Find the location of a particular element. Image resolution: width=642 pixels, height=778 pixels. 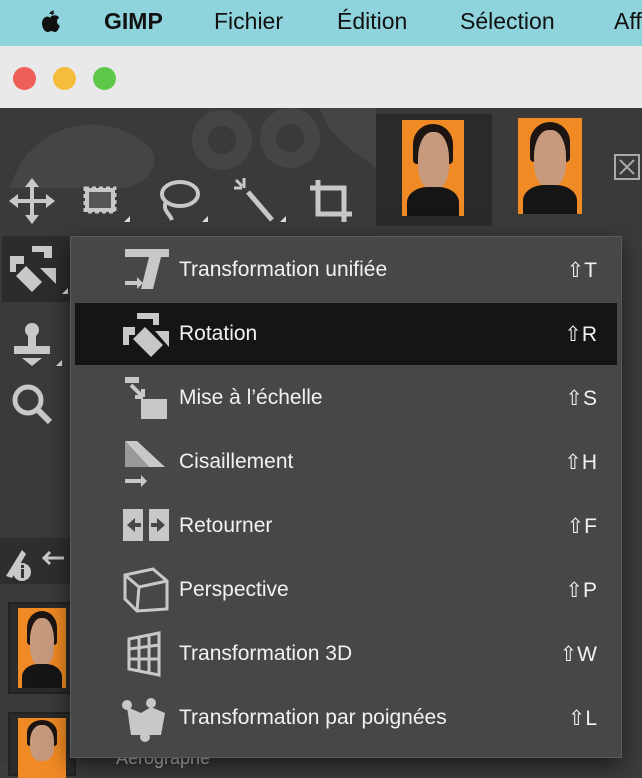

image-thumbnail-selected is located at coordinates (434, 170).